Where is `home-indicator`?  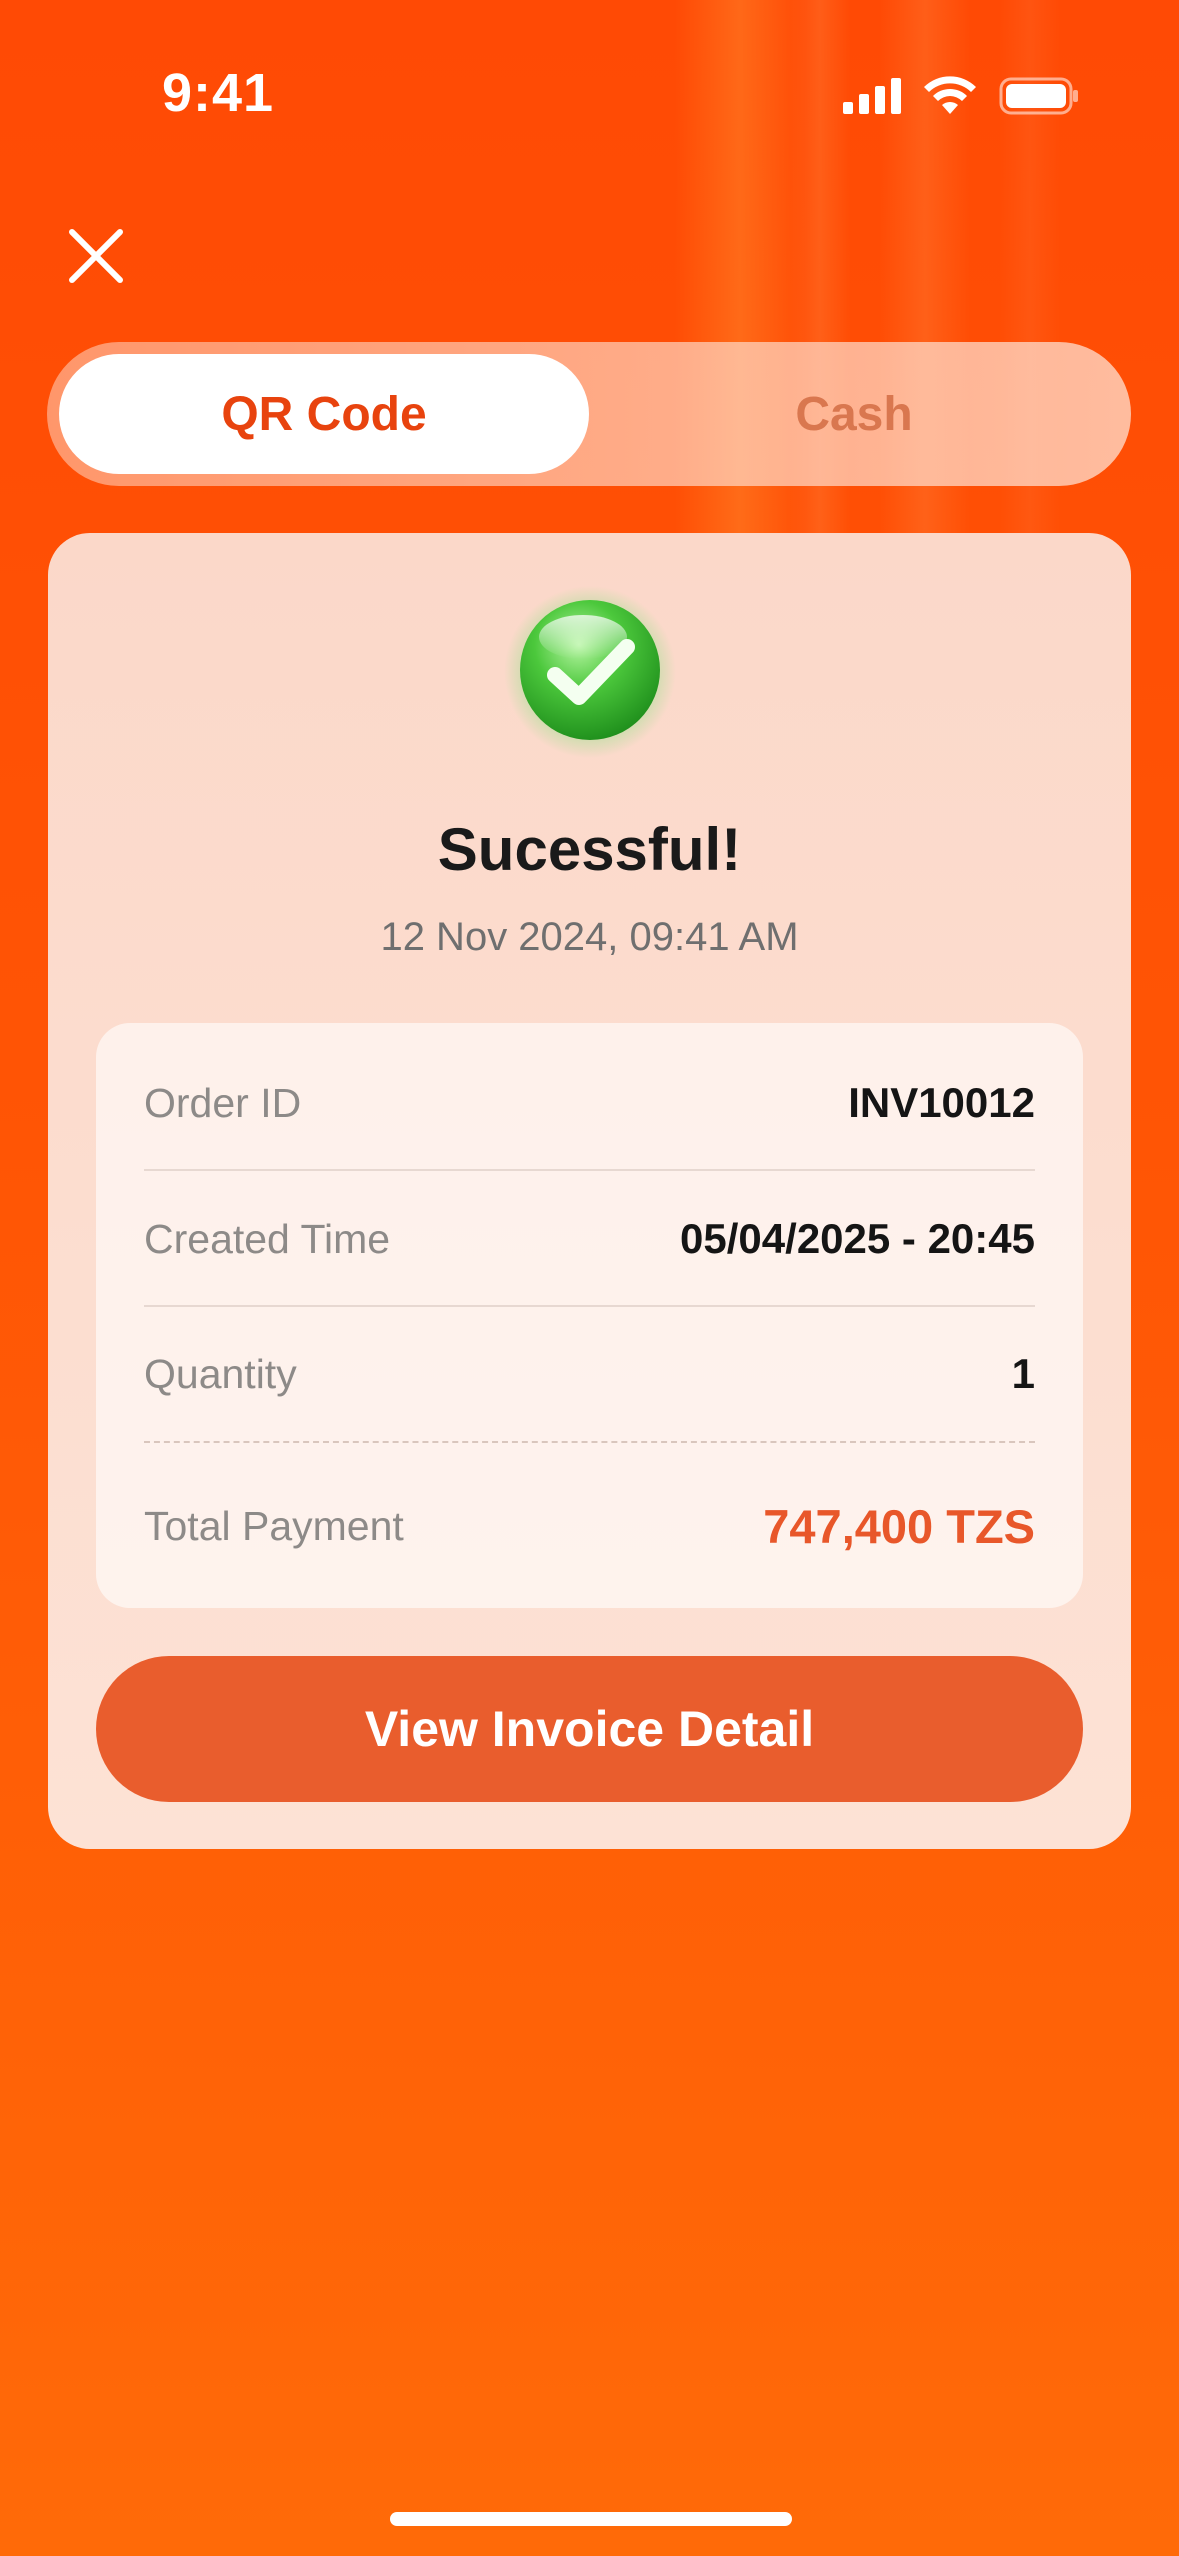 home-indicator is located at coordinates (591, 2519).